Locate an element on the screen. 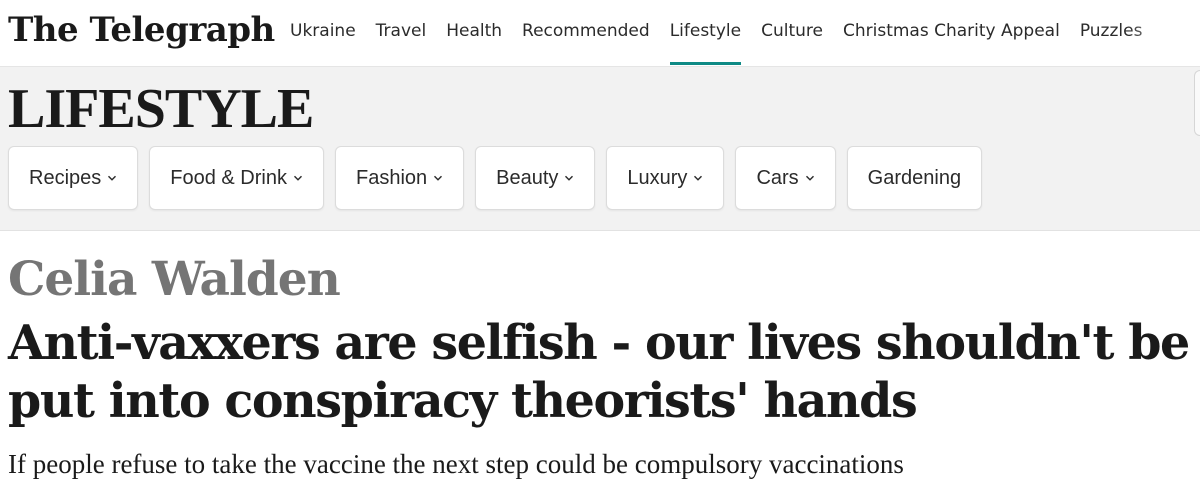  subnav-gardening: Gardening is located at coordinates (914, 178).